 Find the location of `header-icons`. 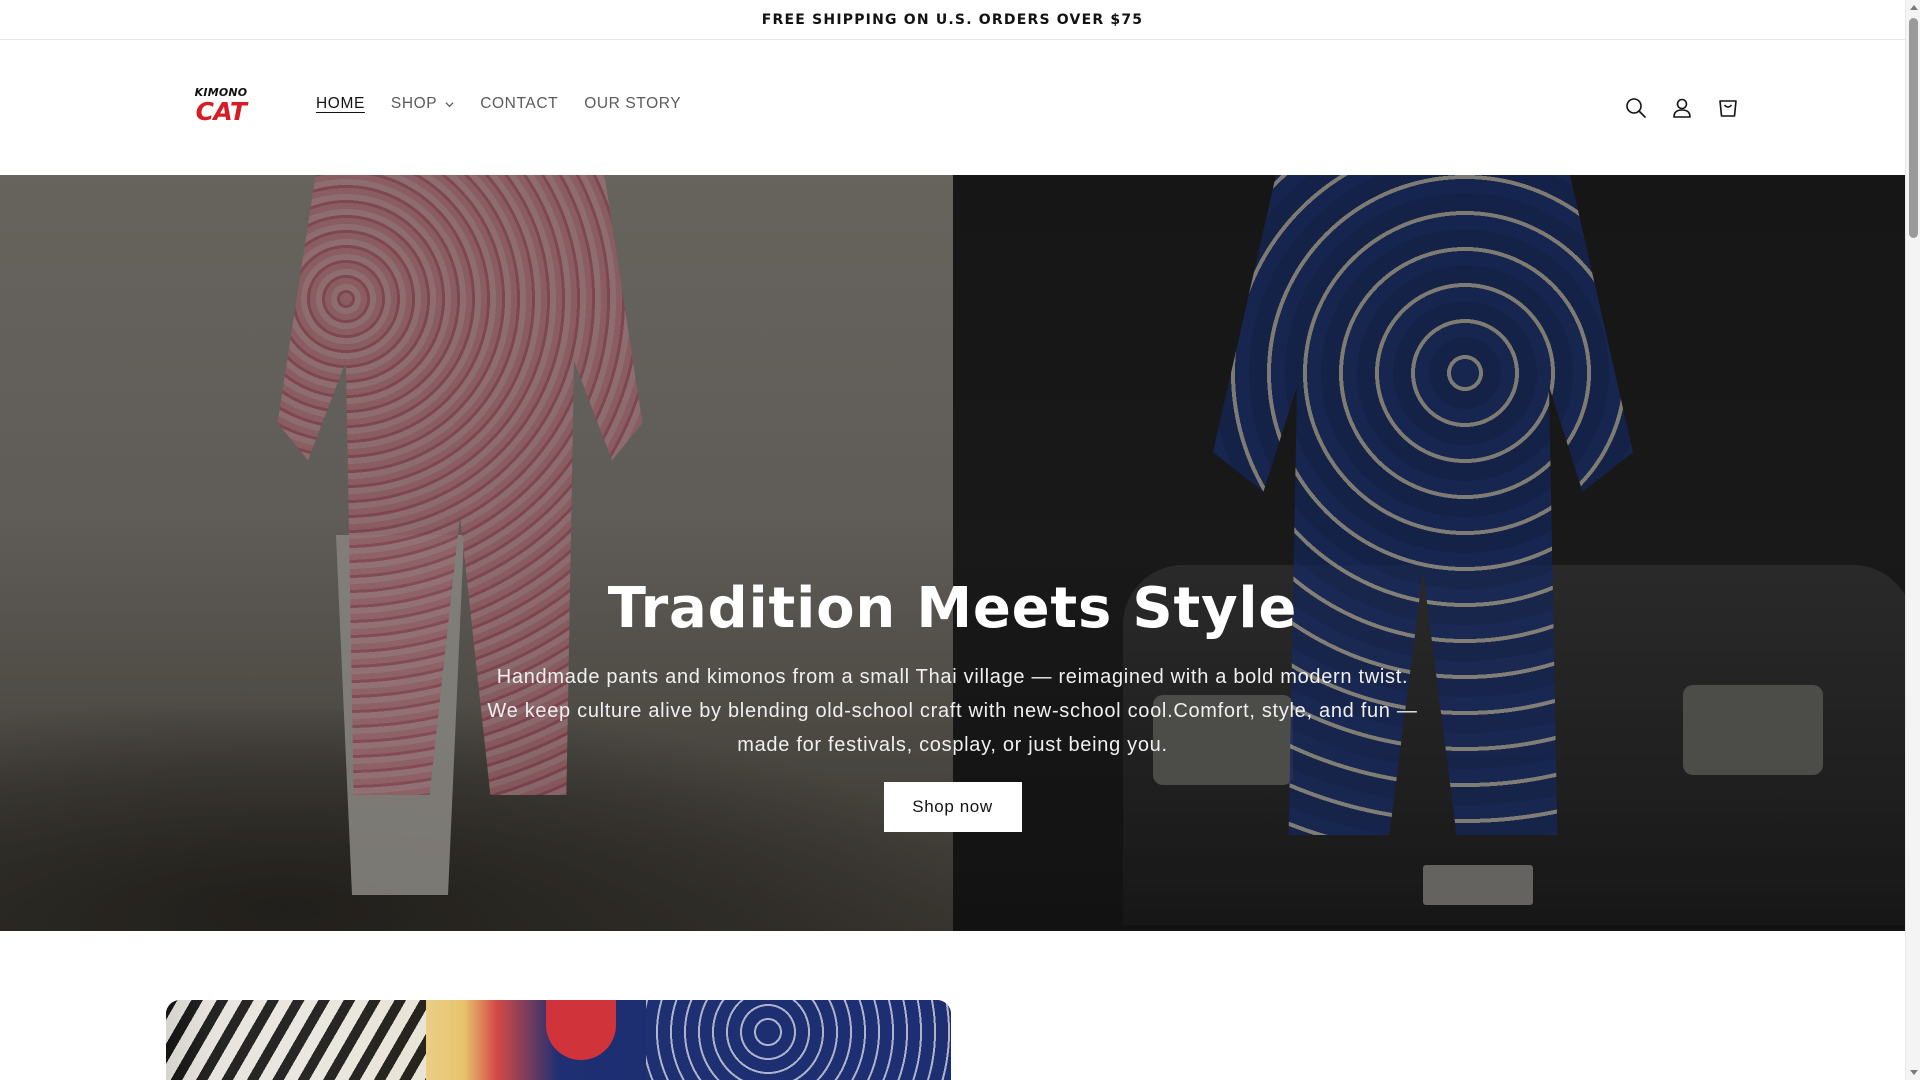

header-icons is located at coordinates (1683, 108).